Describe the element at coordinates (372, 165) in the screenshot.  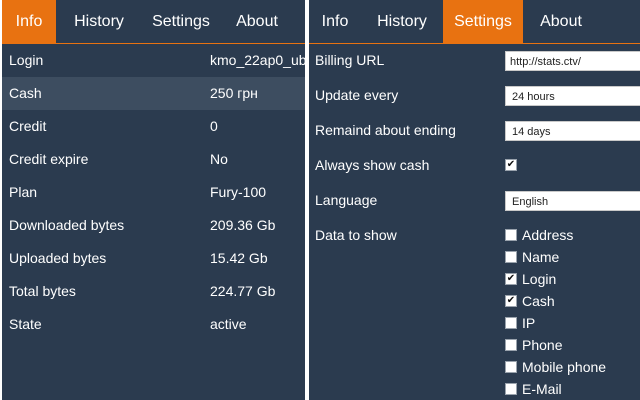
I see `always-show-cash-label: Always show cash` at that location.